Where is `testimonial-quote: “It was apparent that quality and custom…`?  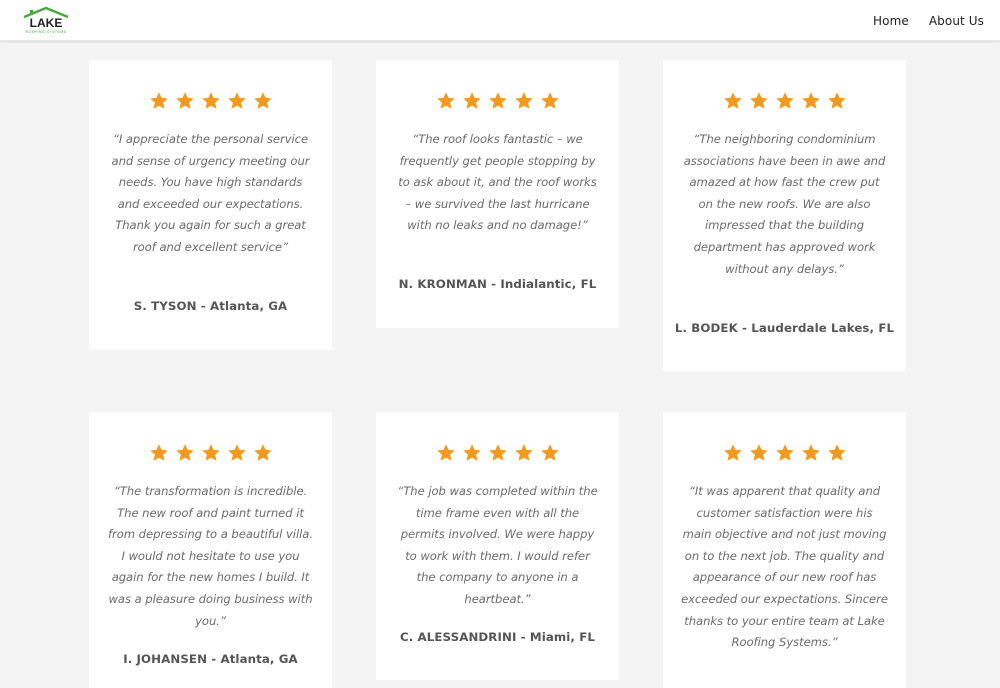 testimonial-quote: “It was apparent that quality and custom… is located at coordinates (784, 567).